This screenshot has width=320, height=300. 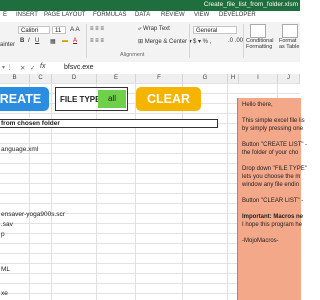 I want to click on tab-home: E, so click(x=5, y=15).